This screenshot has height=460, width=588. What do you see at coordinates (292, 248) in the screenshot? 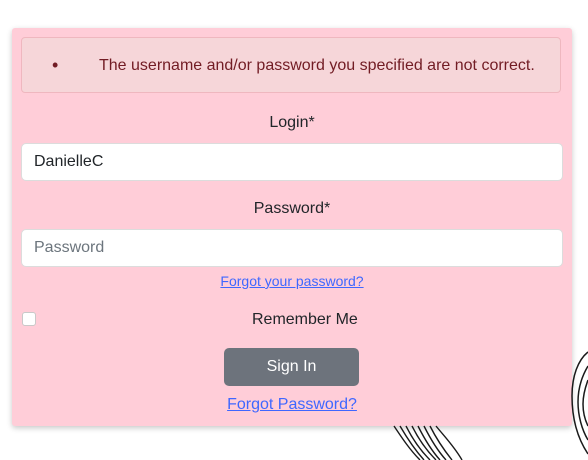
I see `password-input` at bounding box center [292, 248].